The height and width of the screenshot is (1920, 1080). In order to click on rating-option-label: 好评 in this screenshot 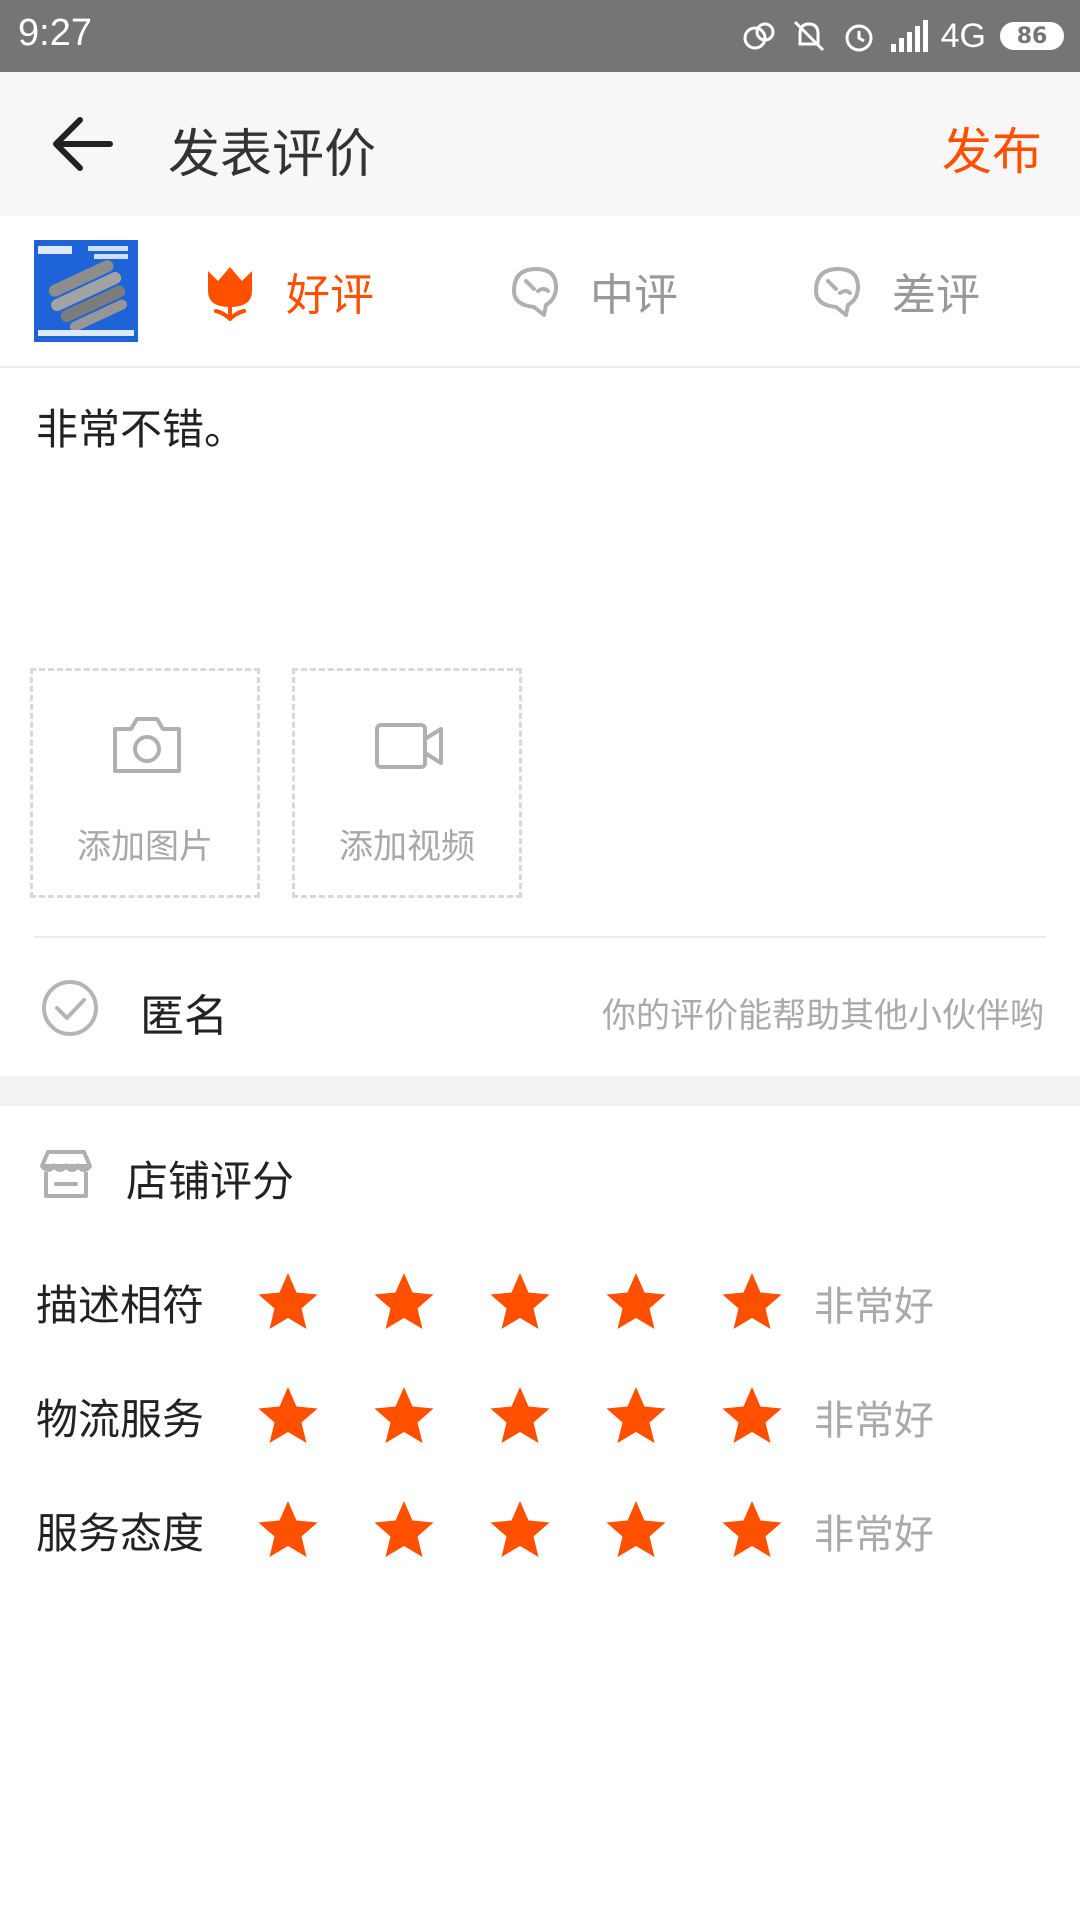, I will do `click(330, 295)`.